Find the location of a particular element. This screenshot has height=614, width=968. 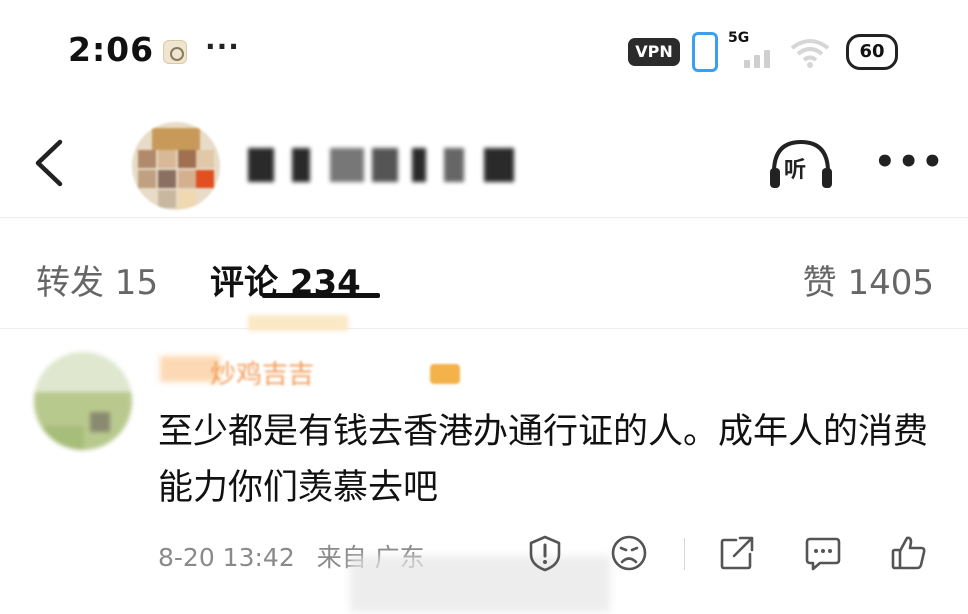

phone-vibrate-icon is located at coordinates (705, 52).